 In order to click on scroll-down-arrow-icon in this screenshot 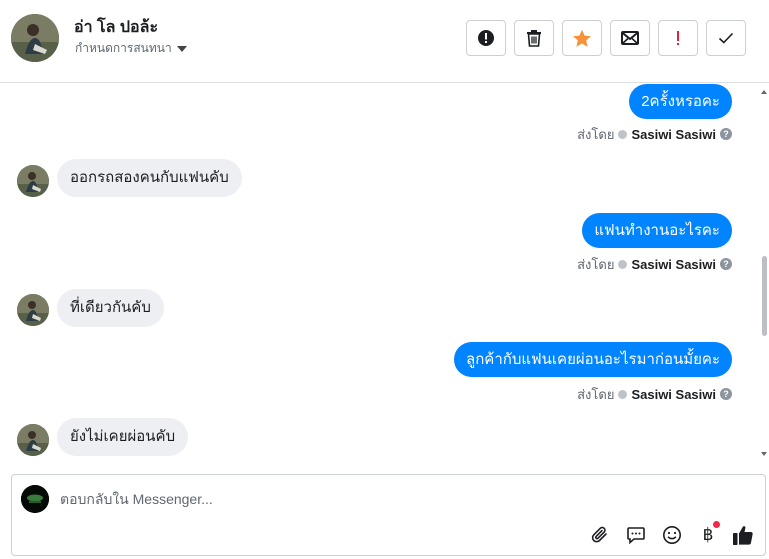, I will do `click(764, 454)`.